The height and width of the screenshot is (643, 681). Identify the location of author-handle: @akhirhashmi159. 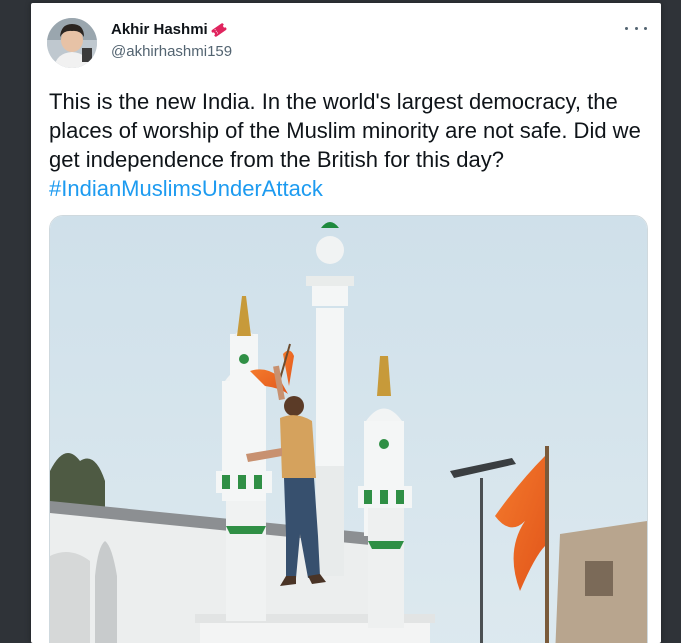
(171, 52).